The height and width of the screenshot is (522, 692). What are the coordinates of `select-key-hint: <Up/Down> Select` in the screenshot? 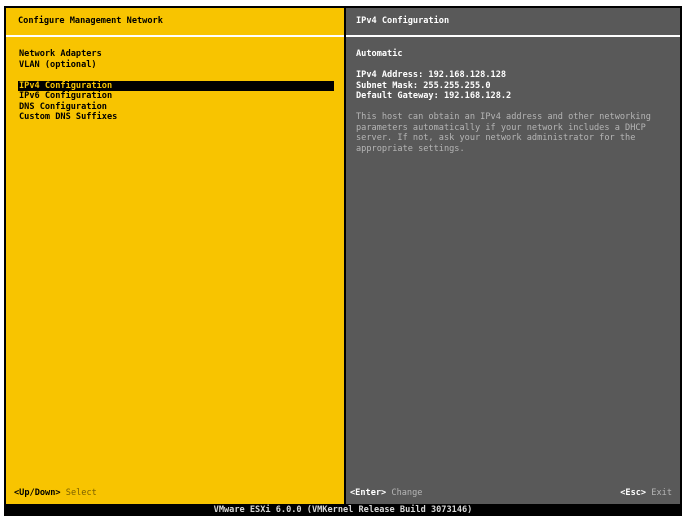 It's located at (55, 493).